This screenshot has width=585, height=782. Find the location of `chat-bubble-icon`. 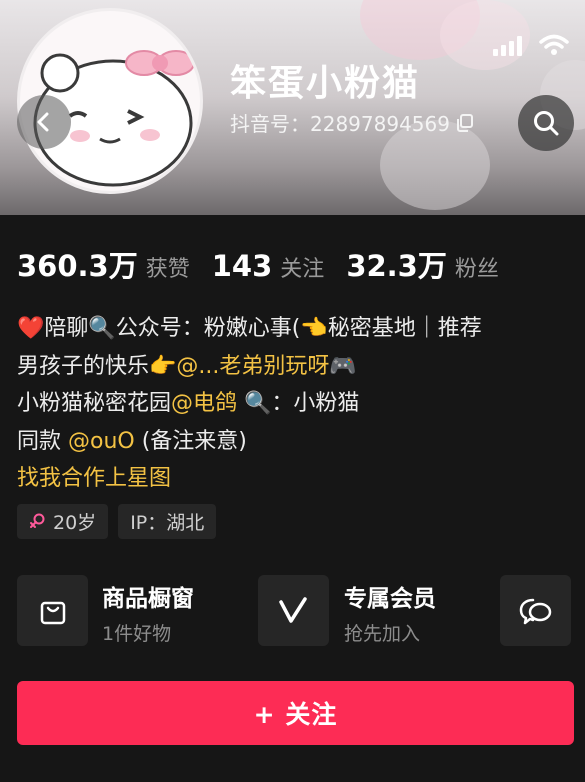

chat-bubble-icon is located at coordinates (535, 611).